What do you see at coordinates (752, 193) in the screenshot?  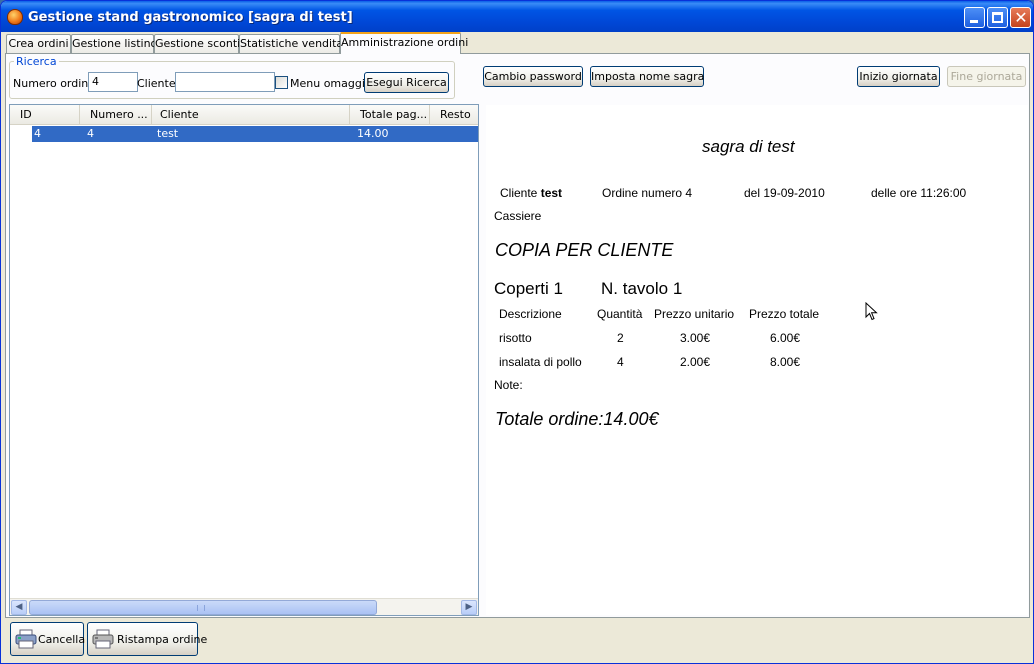 I see `receipt-date-label: del` at bounding box center [752, 193].